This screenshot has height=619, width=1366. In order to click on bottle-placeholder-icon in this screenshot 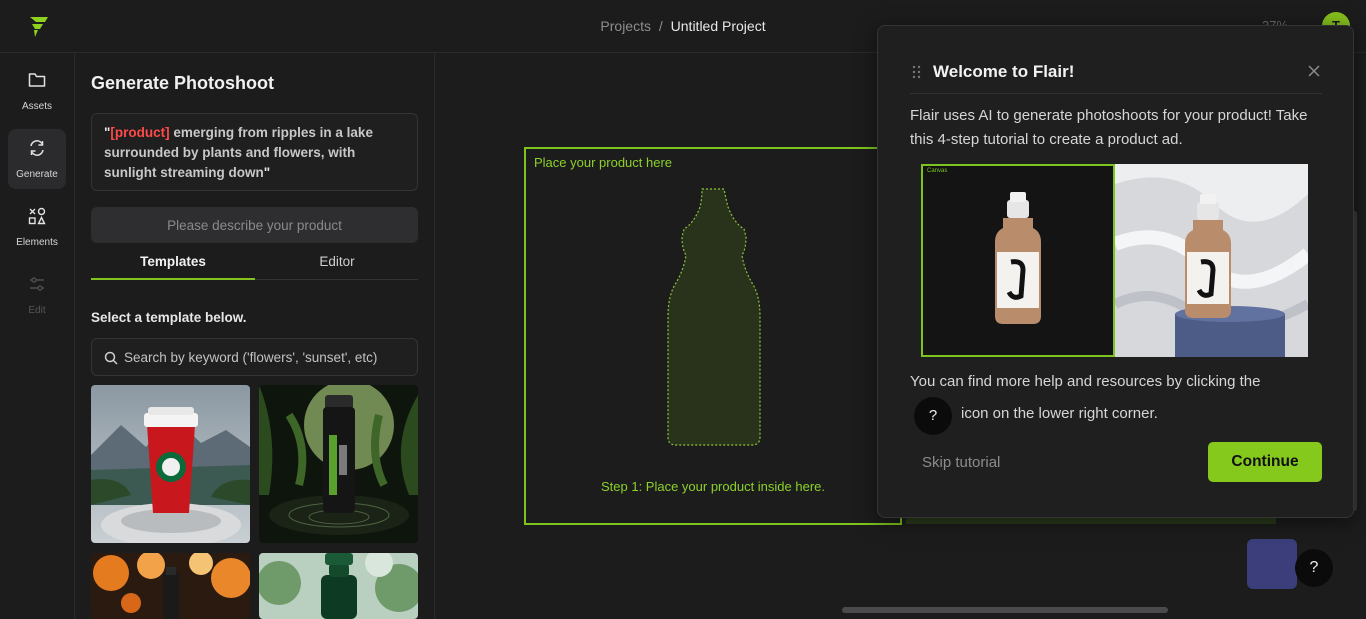, I will do `click(714, 317)`.